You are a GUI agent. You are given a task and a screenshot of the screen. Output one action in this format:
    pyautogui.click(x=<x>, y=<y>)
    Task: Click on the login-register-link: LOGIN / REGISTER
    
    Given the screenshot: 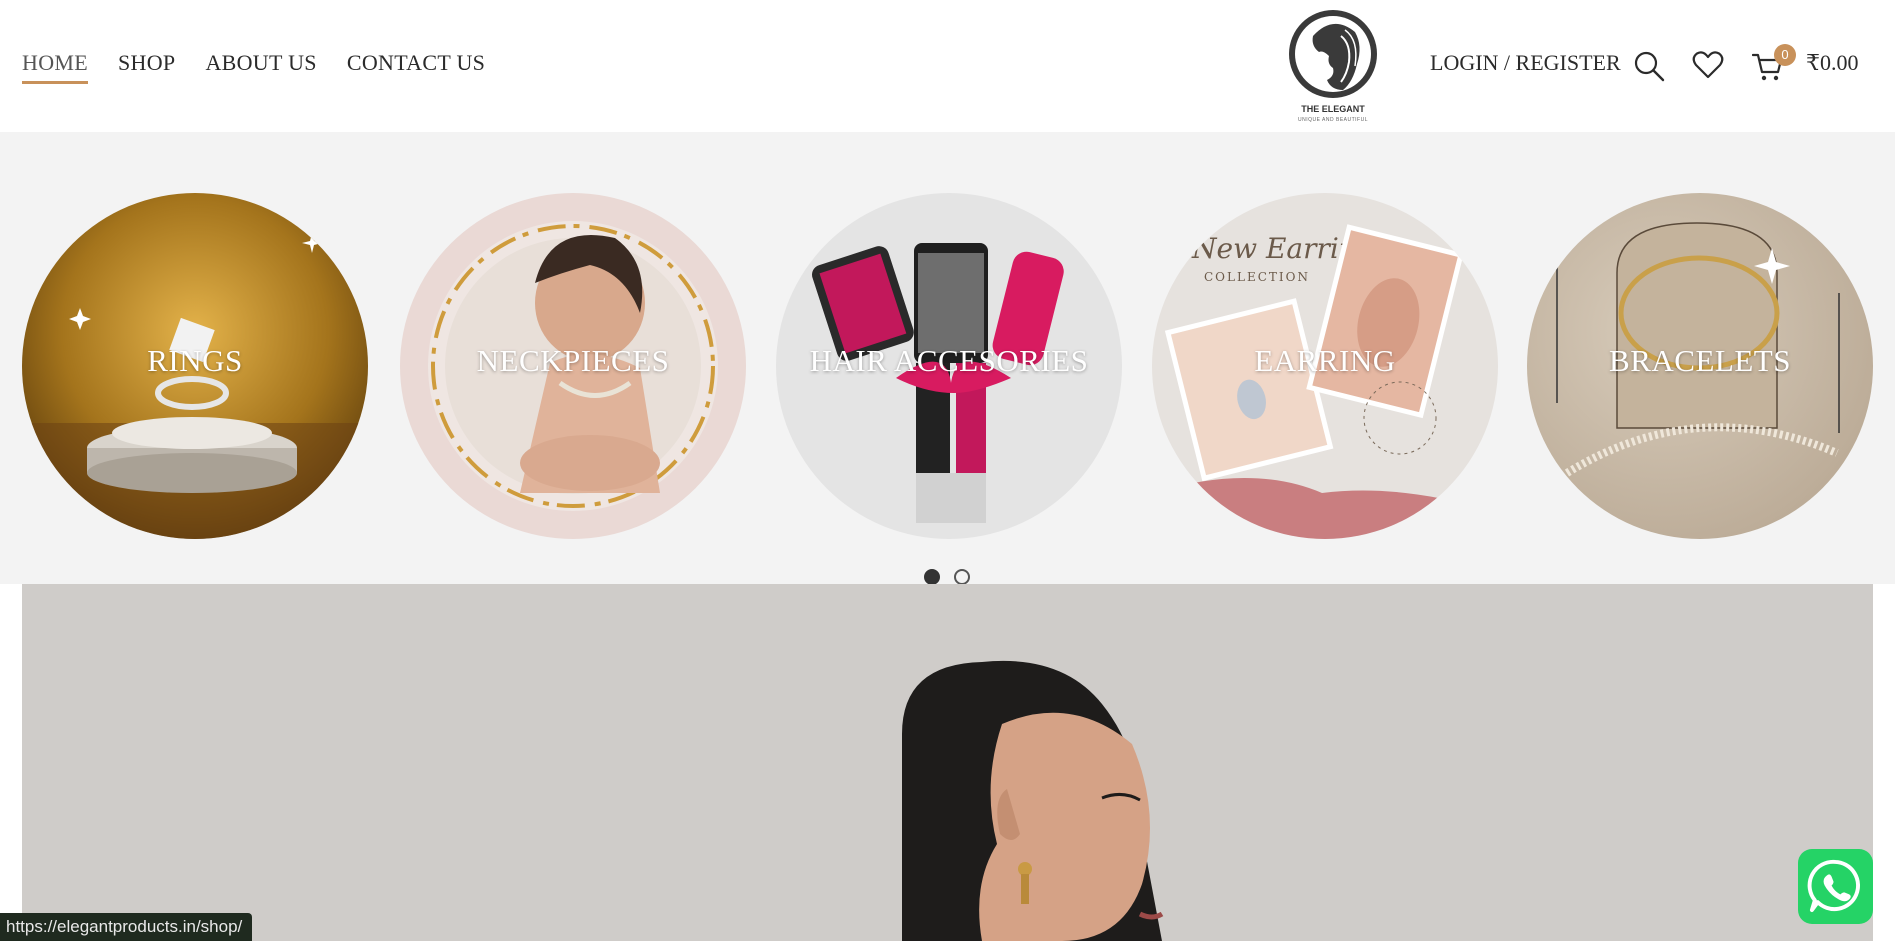 What is the action you would take?
    pyautogui.click(x=1525, y=63)
    